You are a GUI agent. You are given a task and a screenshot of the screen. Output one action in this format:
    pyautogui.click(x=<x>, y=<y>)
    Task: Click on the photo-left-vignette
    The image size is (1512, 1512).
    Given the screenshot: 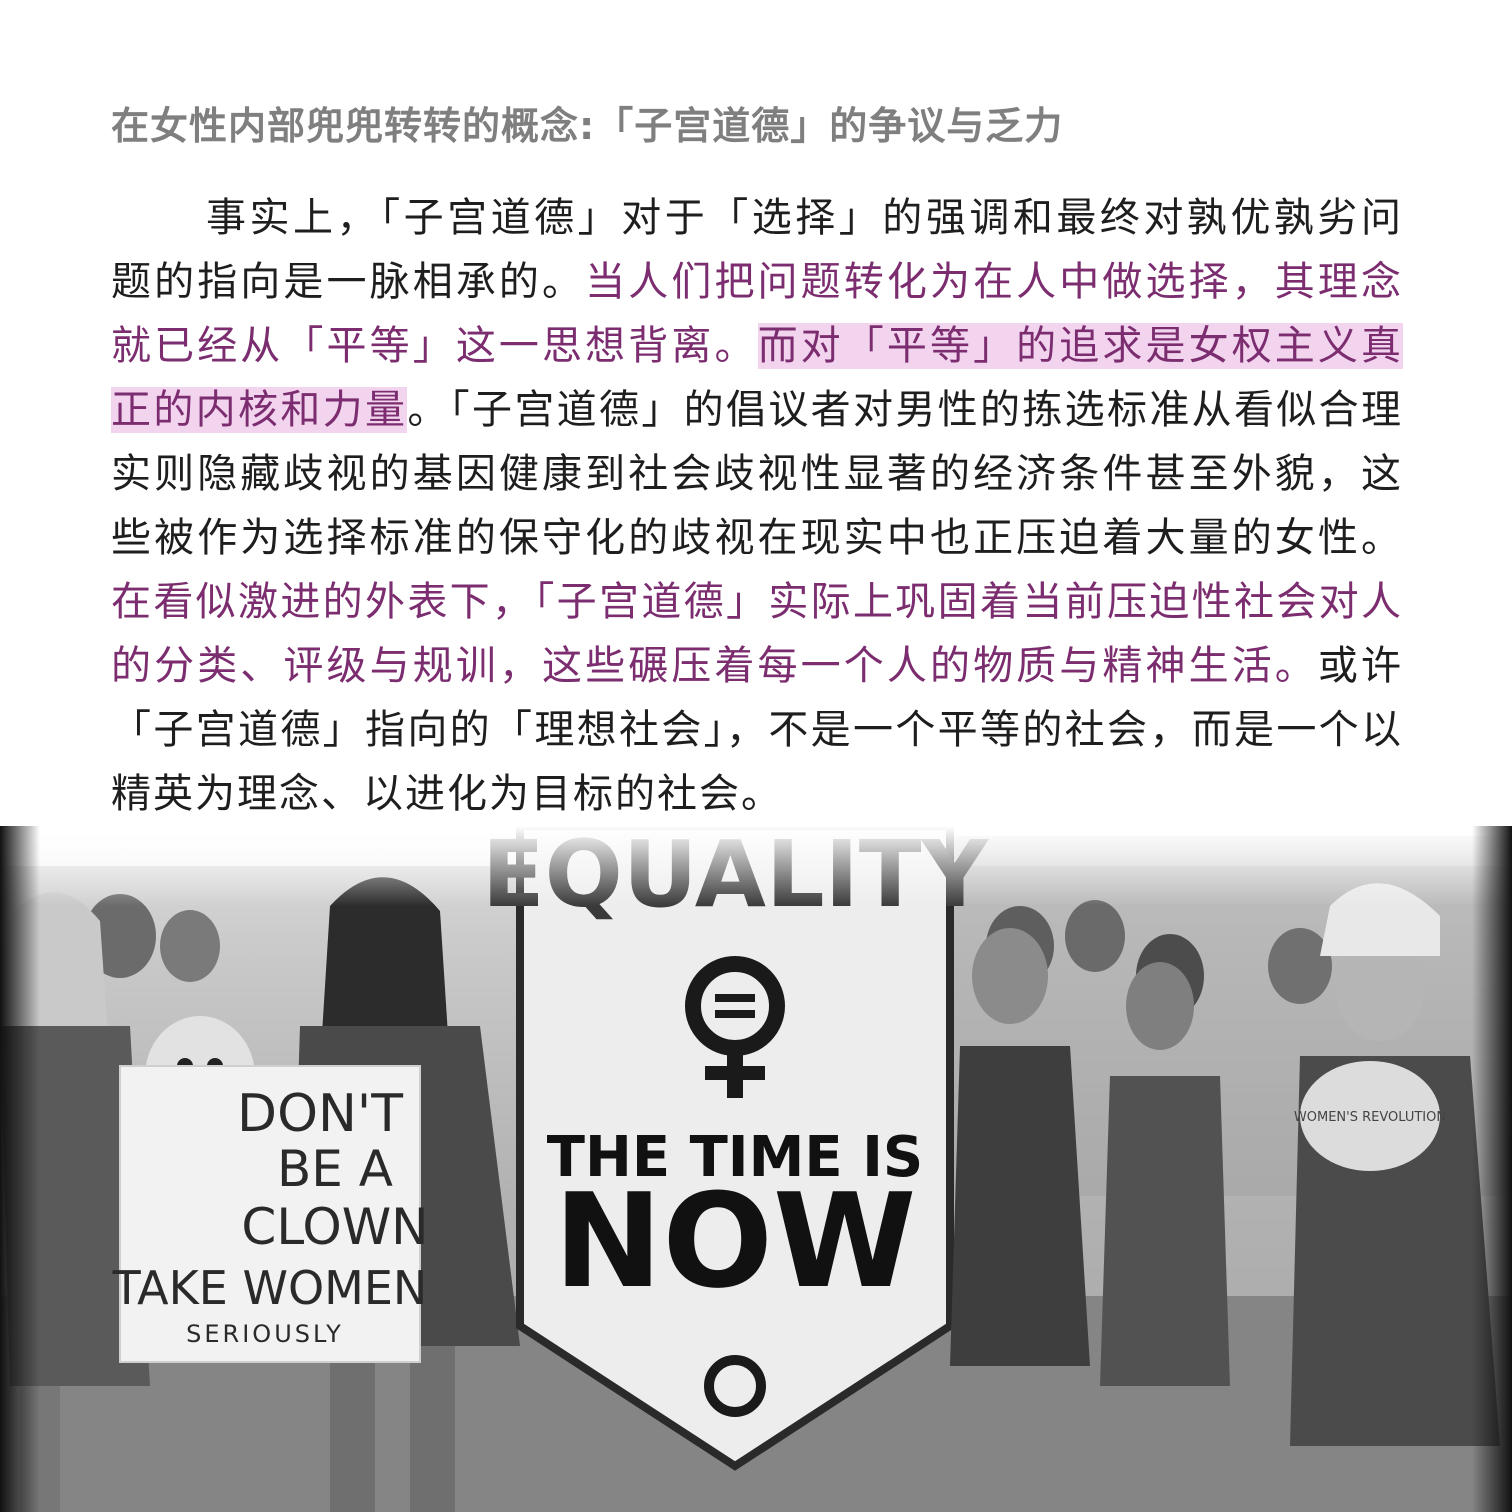 What is the action you would take?
    pyautogui.click(x=20, y=1169)
    